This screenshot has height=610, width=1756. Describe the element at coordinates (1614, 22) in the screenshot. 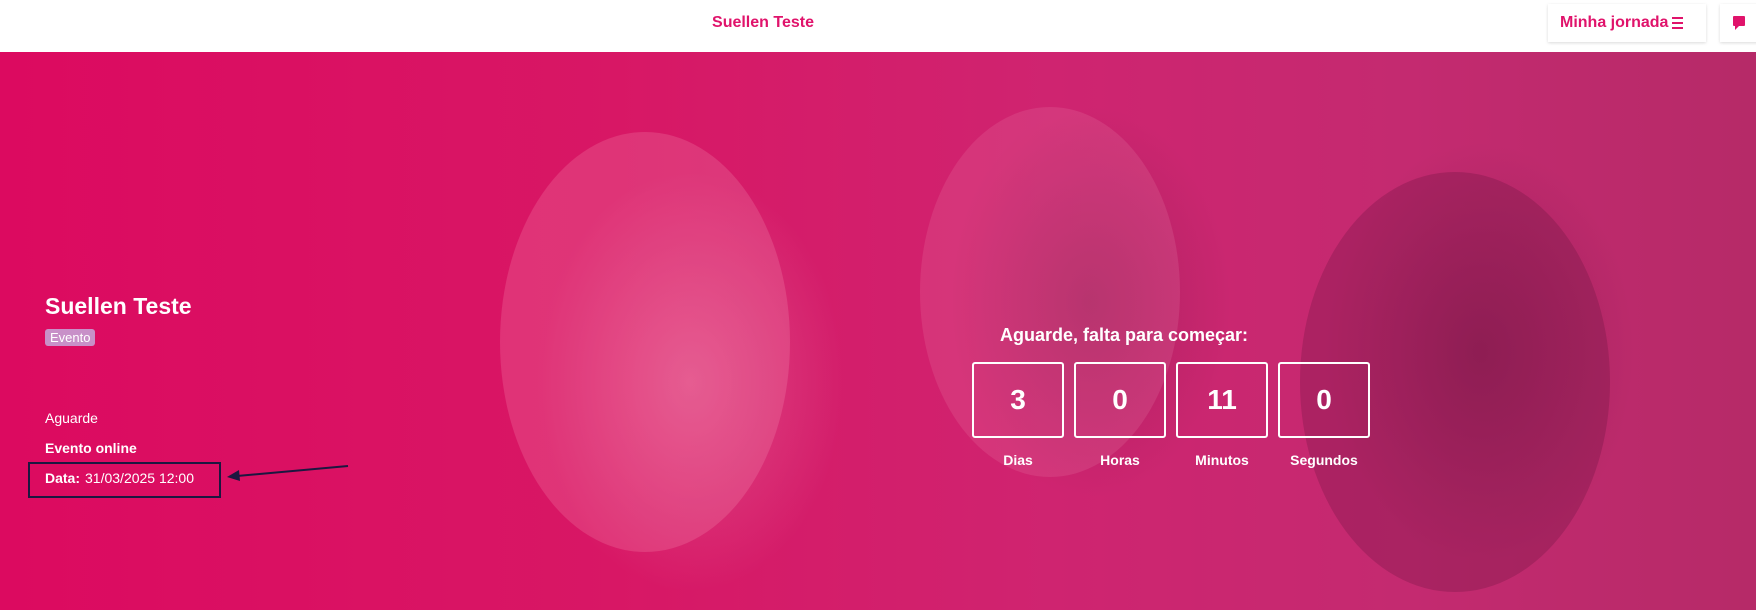

I see `my-journey-label: Minha jornada` at that location.